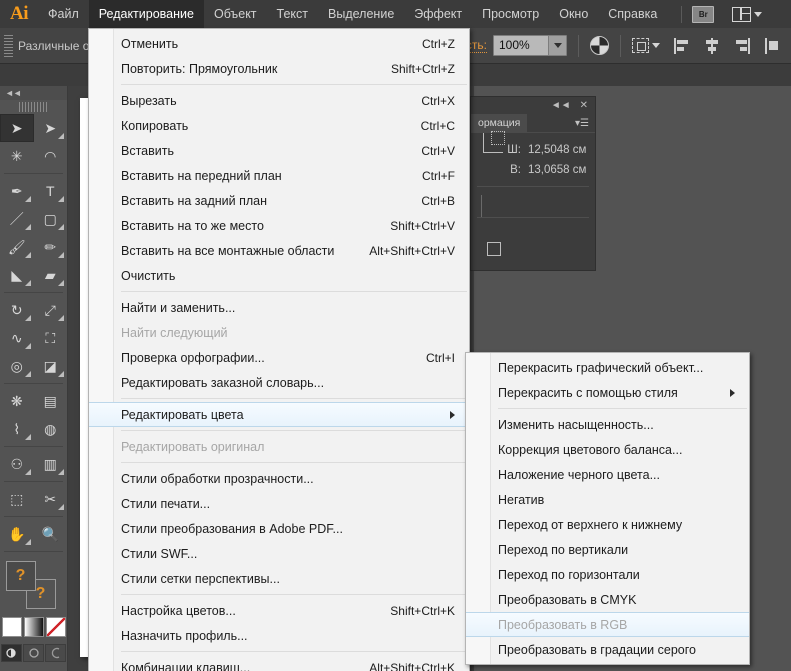 This screenshot has width=791, height=671. Describe the element at coordinates (17, 156) in the screenshot. I see `magic-wand-tool: ✳` at that location.